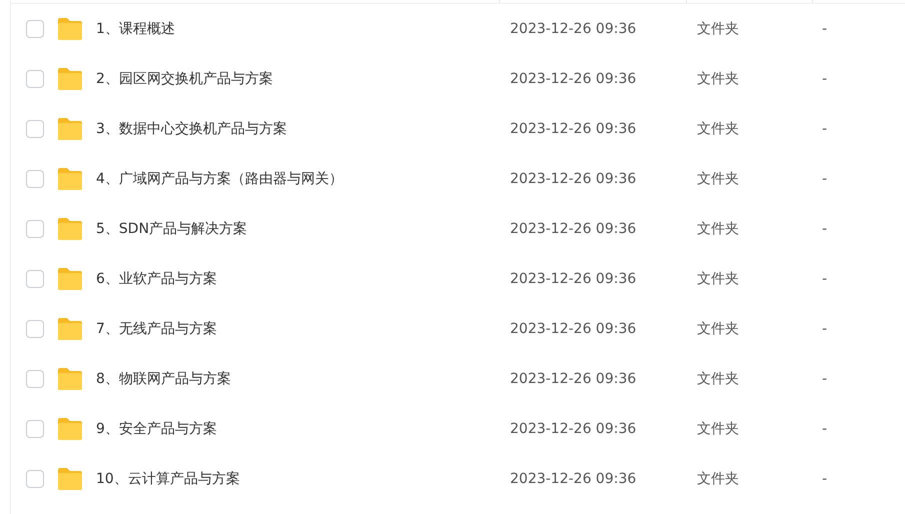 This screenshot has width=905, height=514. I want to click on file-name: 10、云计算产品与方案, so click(168, 479).